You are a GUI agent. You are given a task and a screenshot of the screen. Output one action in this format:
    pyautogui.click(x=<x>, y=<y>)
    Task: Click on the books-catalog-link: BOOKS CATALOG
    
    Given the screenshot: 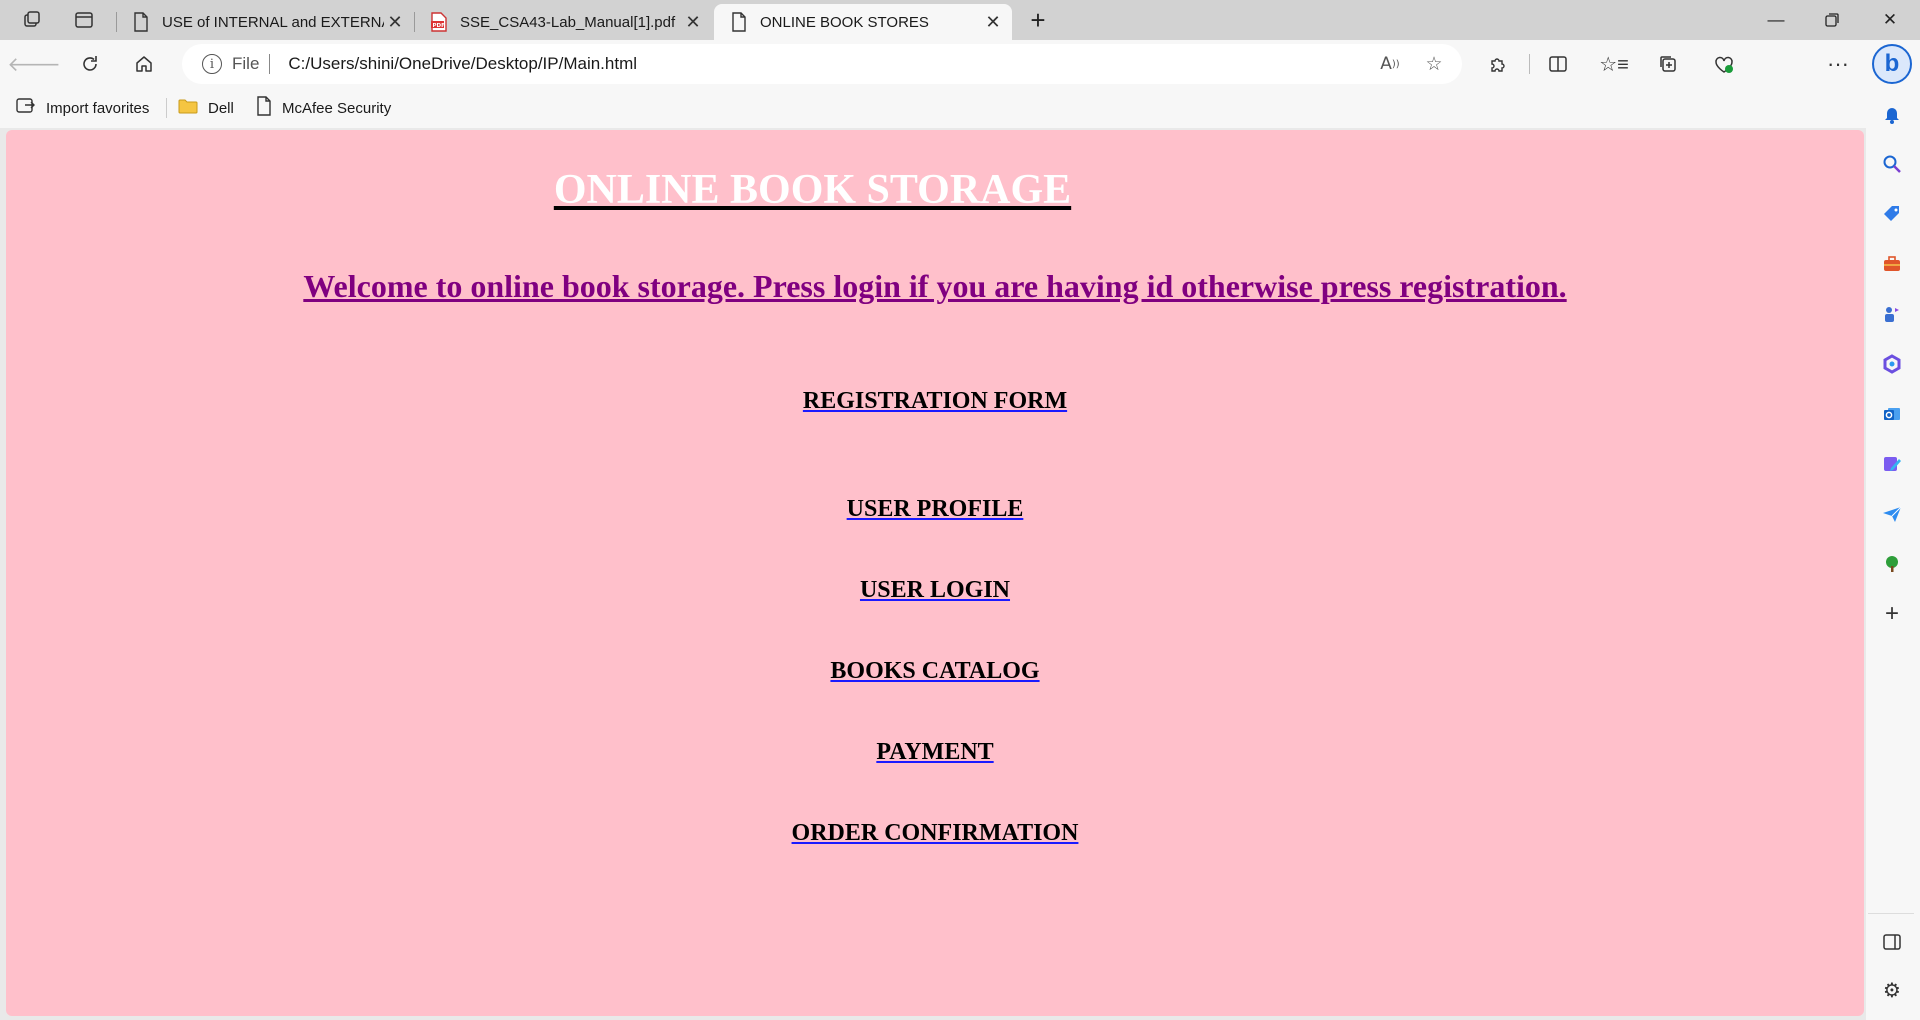 What is the action you would take?
    pyautogui.click(x=935, y=671)
    